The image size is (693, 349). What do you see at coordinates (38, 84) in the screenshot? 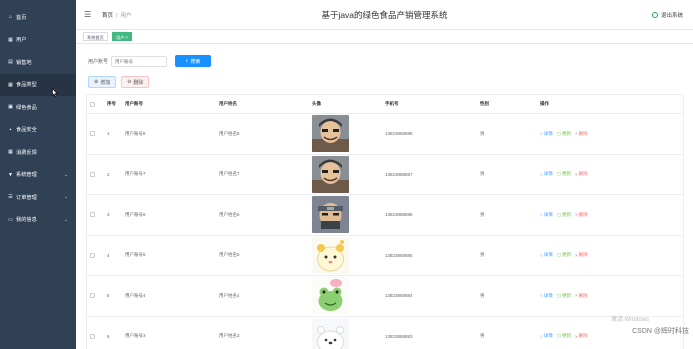
I see `sidebar-item-3: ▦ 食品类型` at bounding box center [38, 84].